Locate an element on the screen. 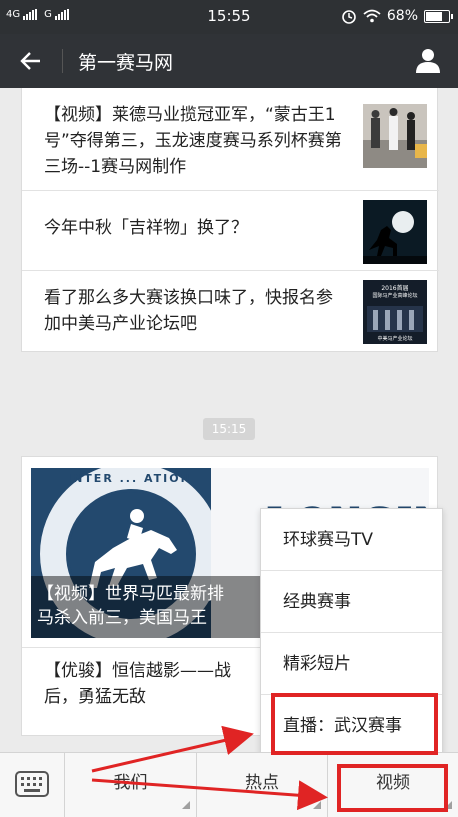 The image size is (458, 817). article-title: 看了那么多大赛该换口味了，快报名参加中美马产业论坛吧 is located at coordinates (188, 311).